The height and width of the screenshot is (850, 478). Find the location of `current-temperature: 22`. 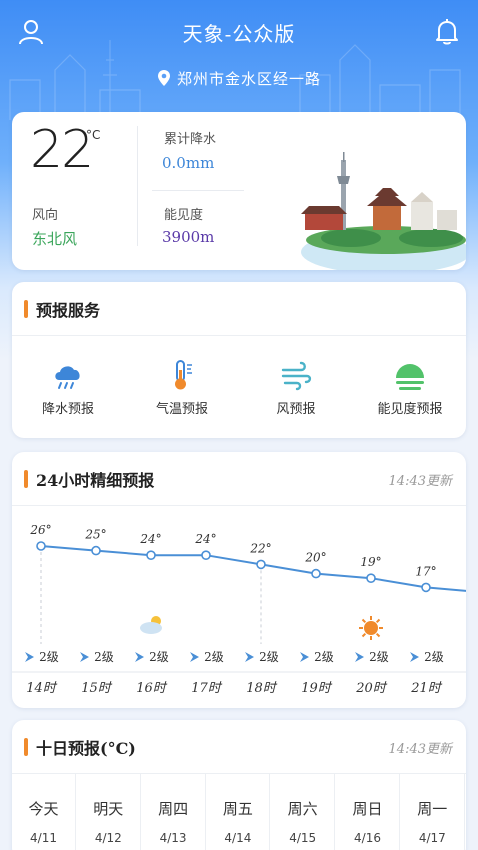

current-temperature: 22 is located at coordinates (62, 150).